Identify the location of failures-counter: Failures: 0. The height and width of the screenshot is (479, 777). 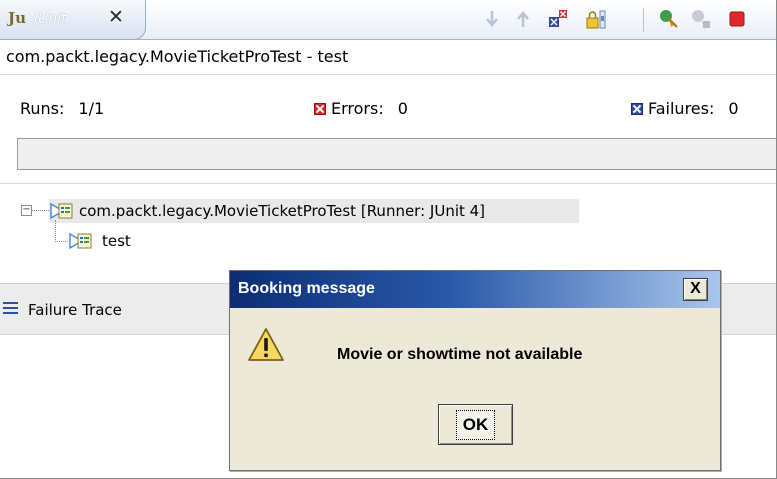
(685, 108).